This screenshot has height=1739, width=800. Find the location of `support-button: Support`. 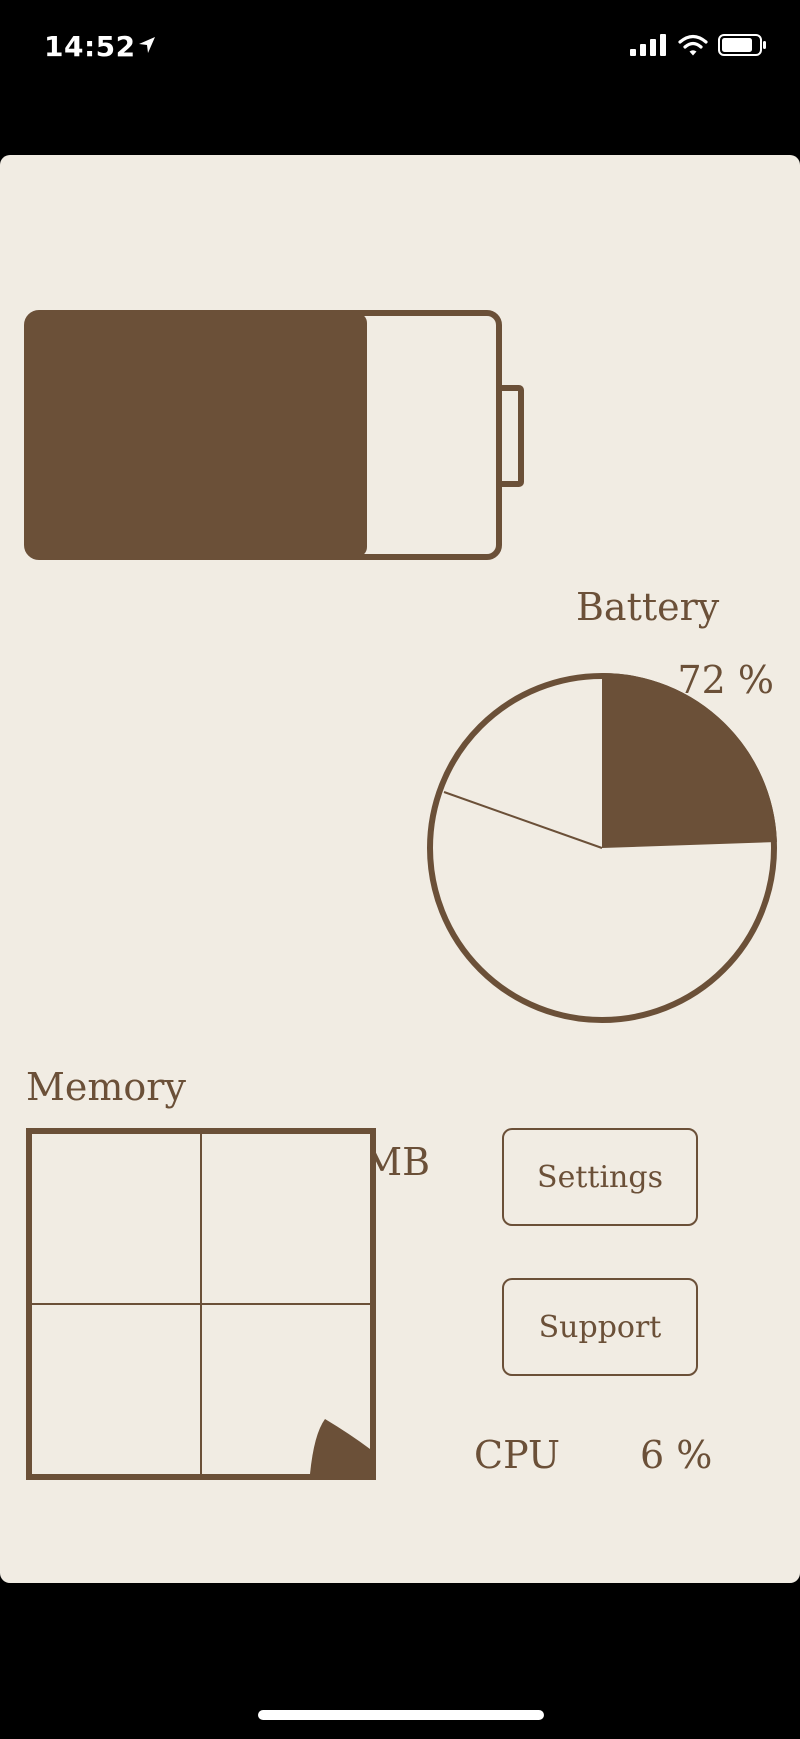

support-button: Support is located at coordinates (600, 1327).